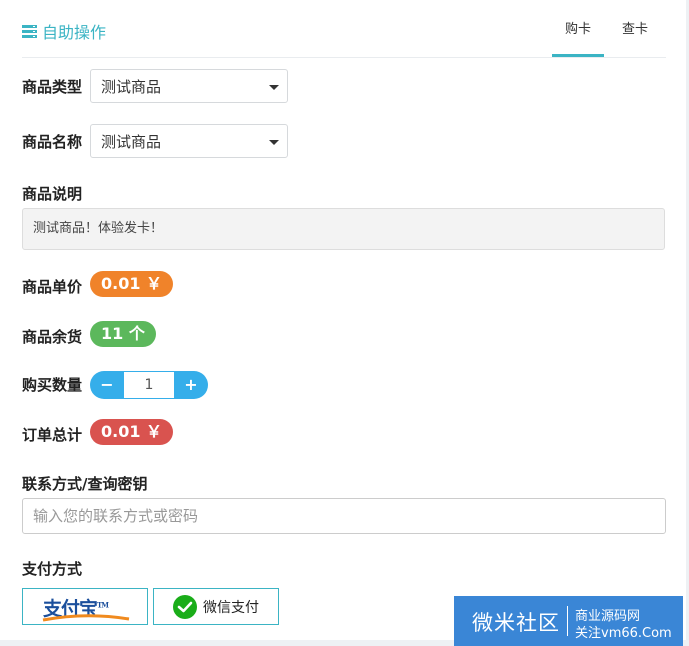 The height and width of the screenshot is (646, 689). I want to click on product-type-value: 测试商品, so click(131, 87).